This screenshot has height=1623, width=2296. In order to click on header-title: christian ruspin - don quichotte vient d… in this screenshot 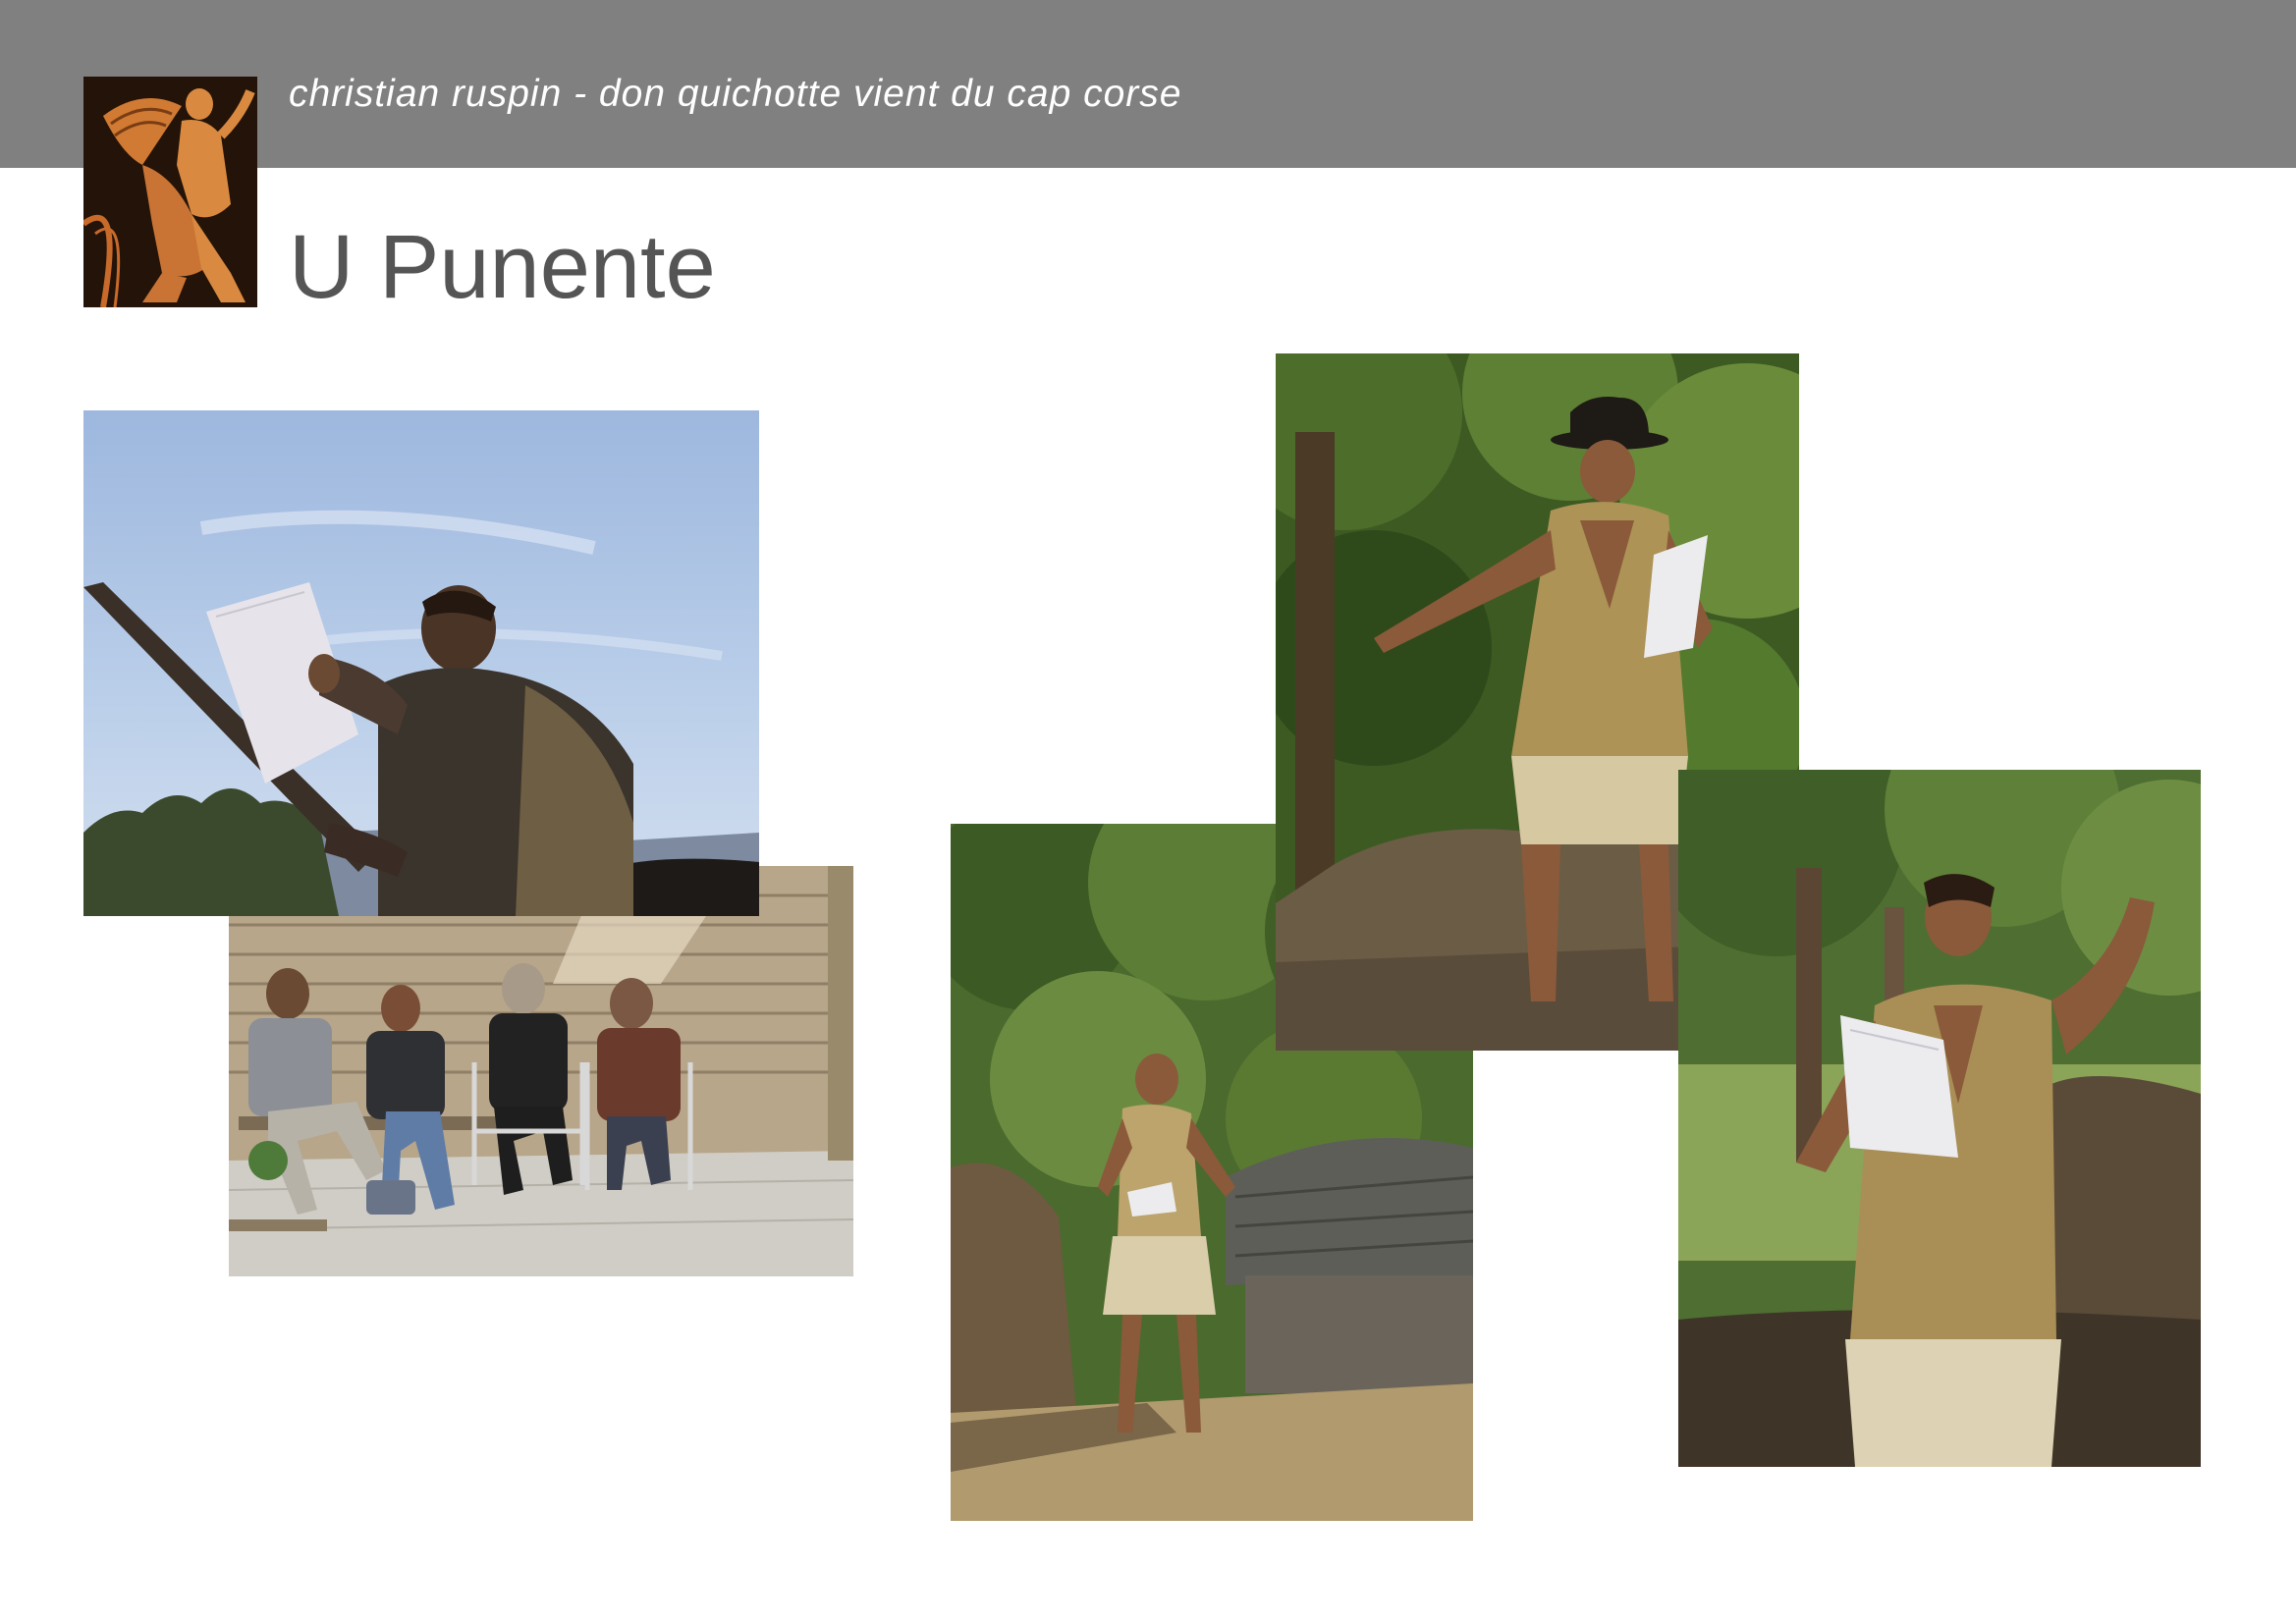, I will do `click(735, 94)`.